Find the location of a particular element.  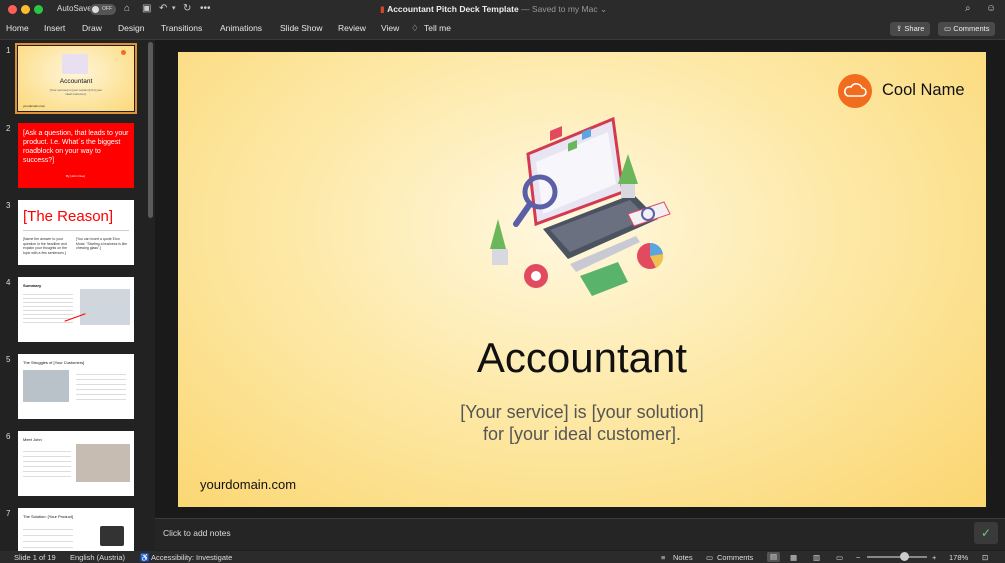

slide-counter: Slide 1 of 19 is located at coordinates (35, 557).